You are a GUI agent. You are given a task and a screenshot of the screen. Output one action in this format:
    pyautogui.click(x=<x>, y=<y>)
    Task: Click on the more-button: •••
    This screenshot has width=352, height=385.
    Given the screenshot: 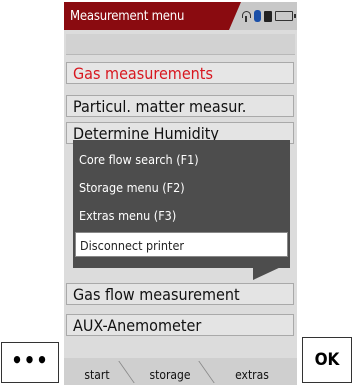 What is the action you would take?
    pyautogui.click(x=30, y=362)
    